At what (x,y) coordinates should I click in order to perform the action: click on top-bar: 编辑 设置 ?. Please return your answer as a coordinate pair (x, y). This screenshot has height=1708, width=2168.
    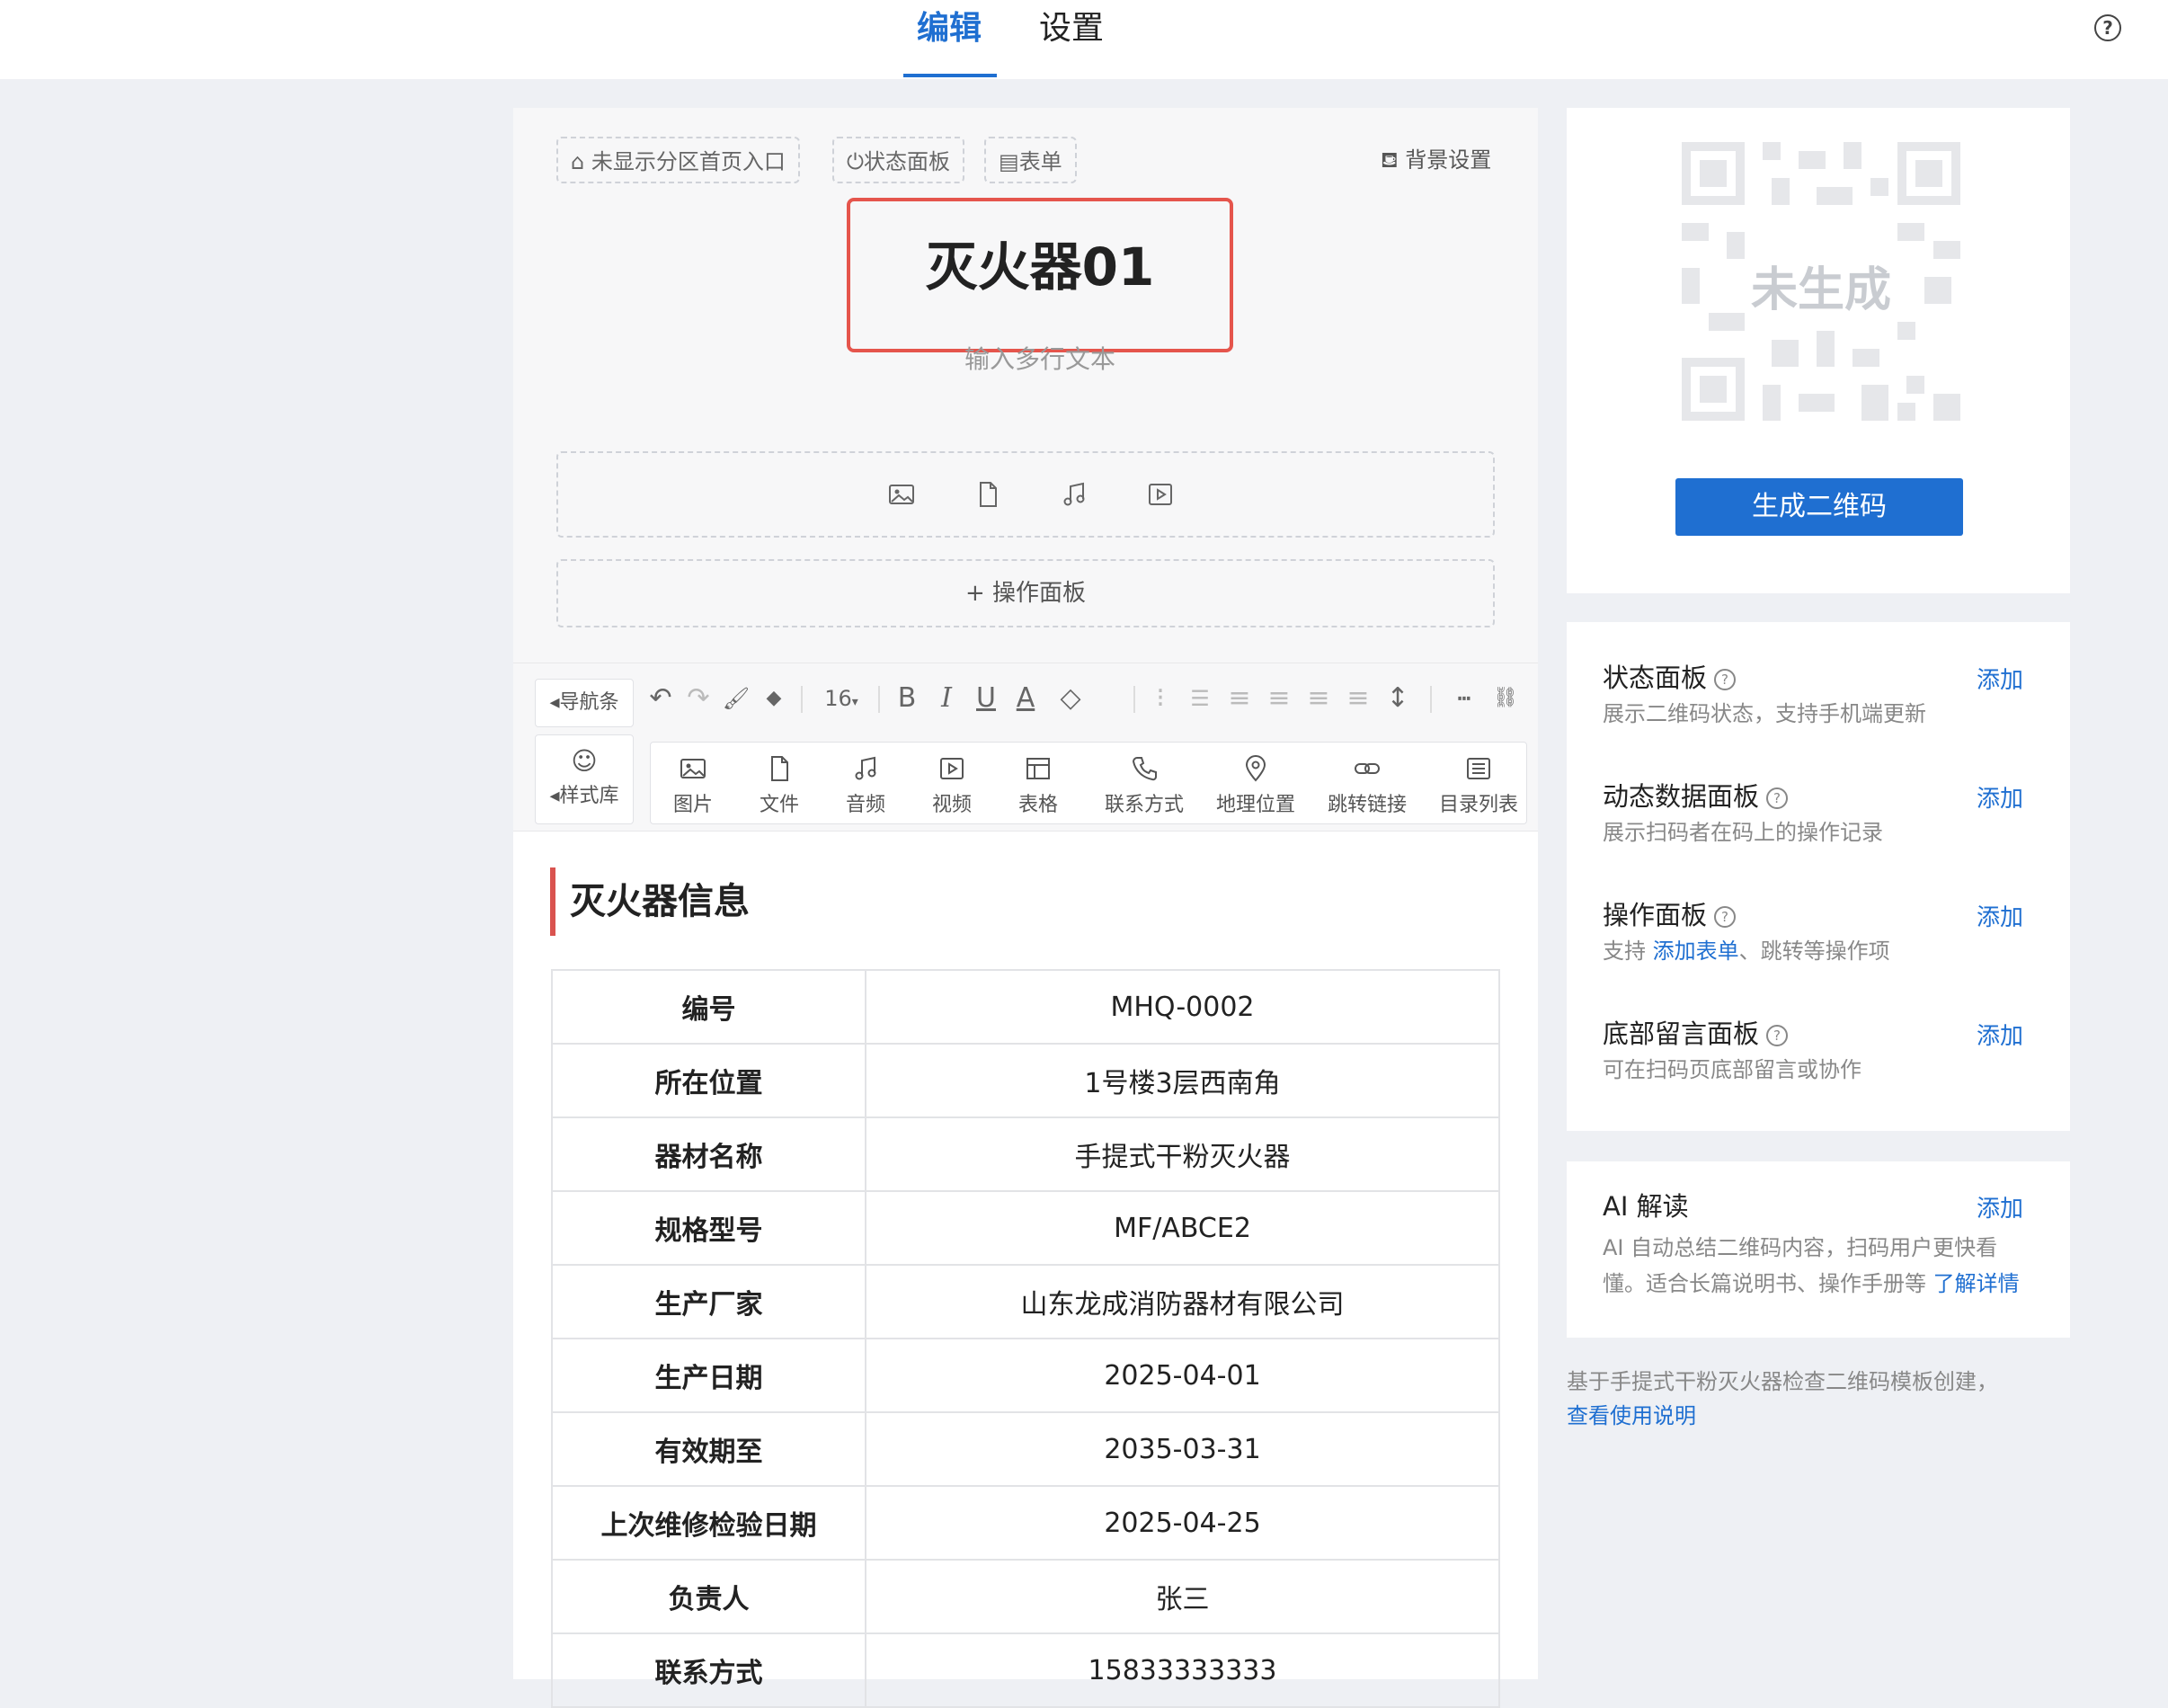
    Looking at the image, I should click on (1084, 39).